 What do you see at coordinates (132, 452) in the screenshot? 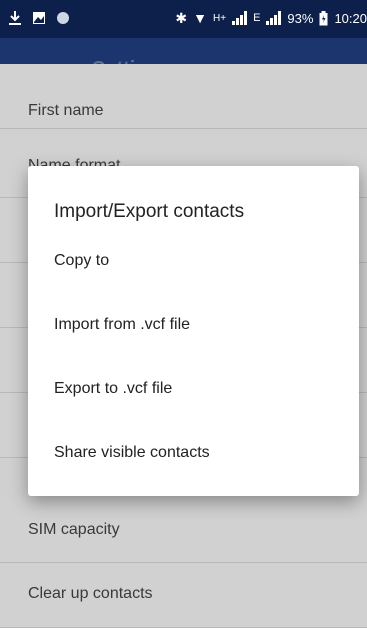
I see `option-label: Share visible contacts` at bounding box center [132, 452].